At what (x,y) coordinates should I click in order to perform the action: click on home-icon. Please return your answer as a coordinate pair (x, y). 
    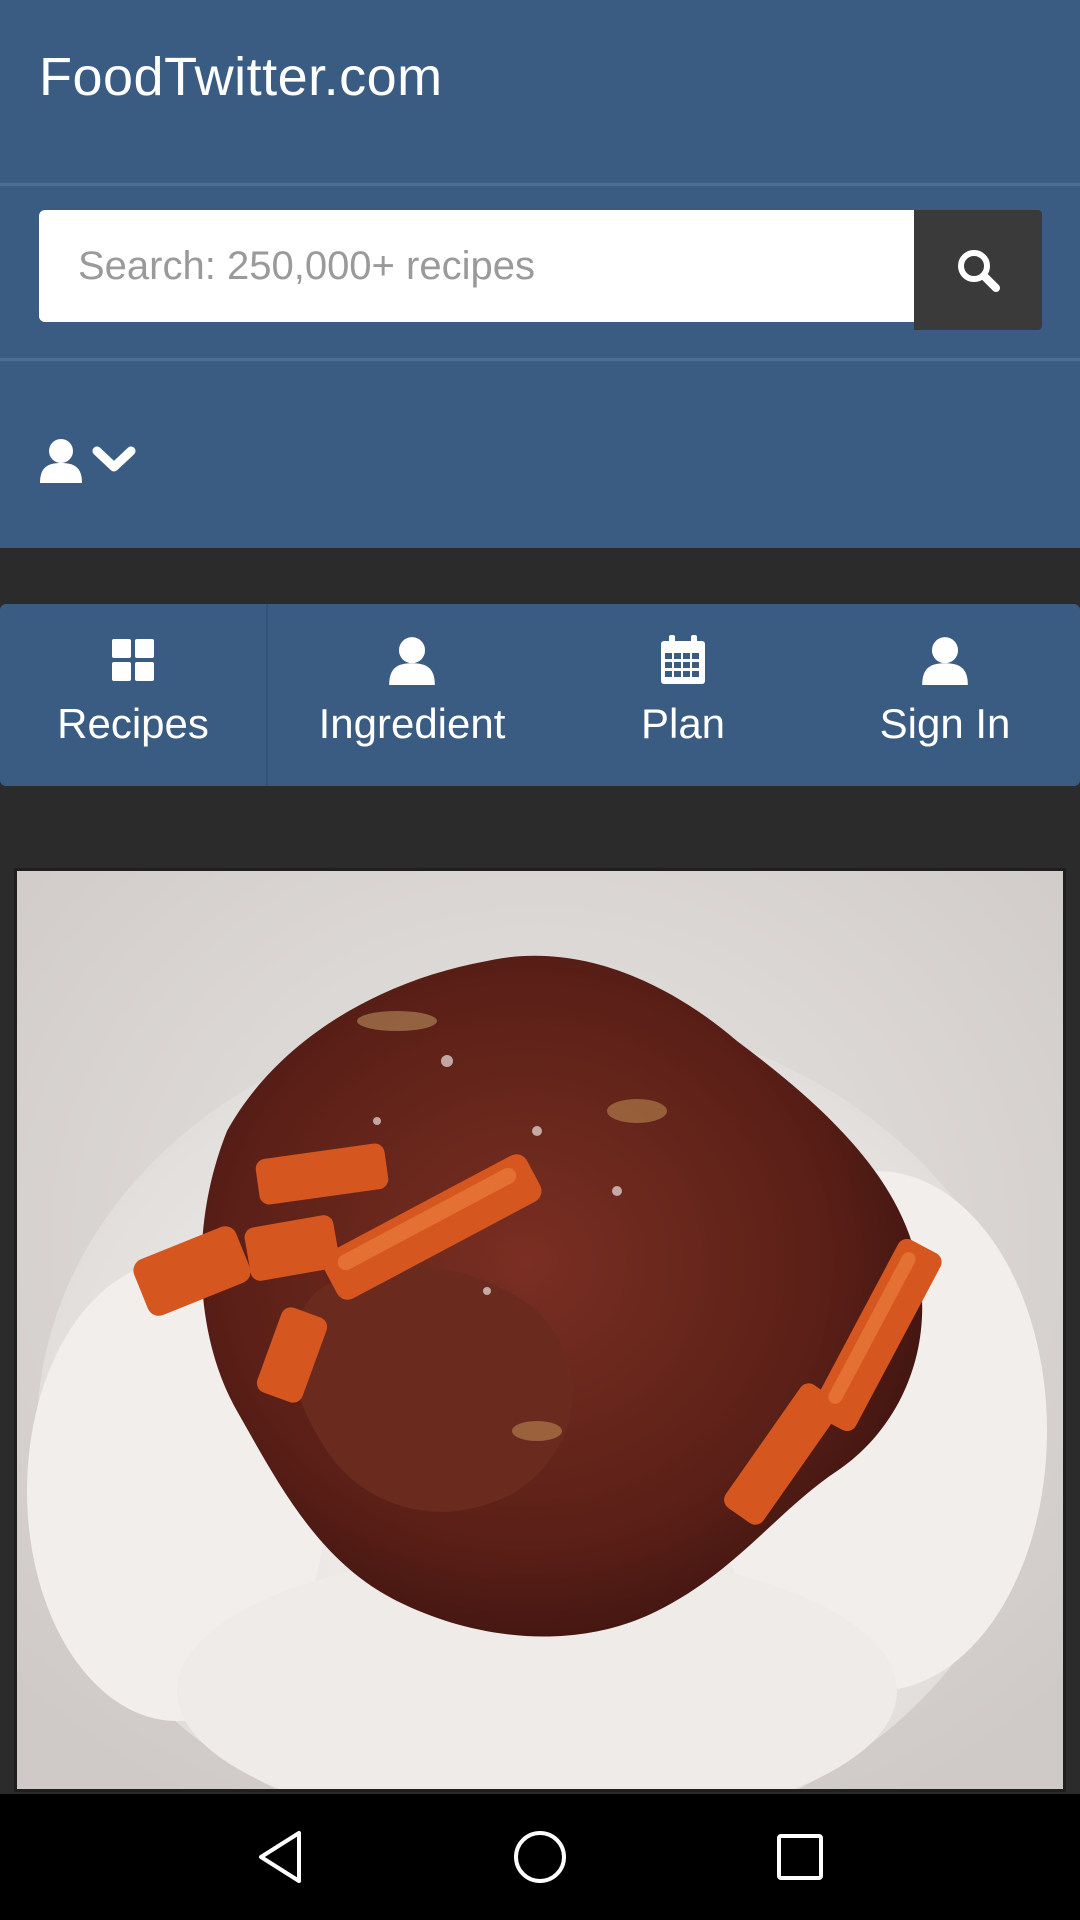
    Looking at the image, I should click on (540, 1857).